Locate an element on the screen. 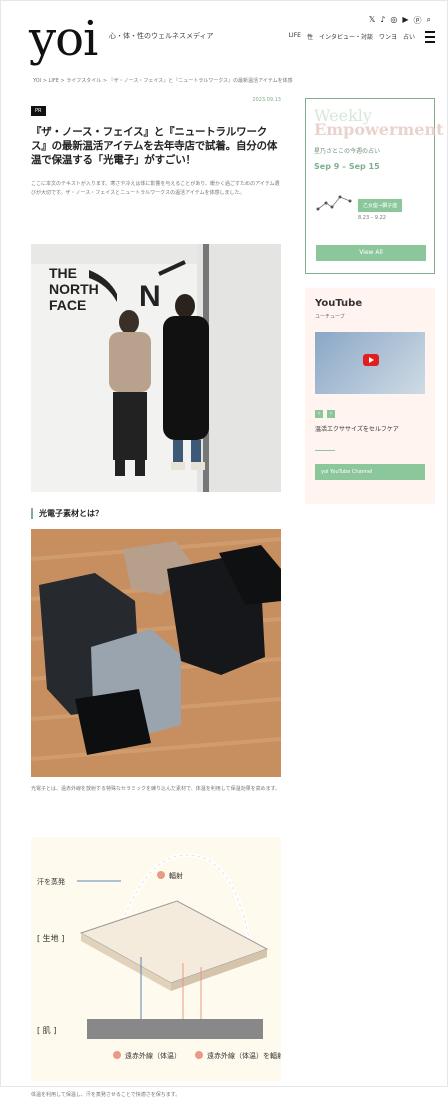 The height and width of the screenshot is (1119, 448). video-description: 温活エクササイズをセルフケア is located at coordinates (370, 429).